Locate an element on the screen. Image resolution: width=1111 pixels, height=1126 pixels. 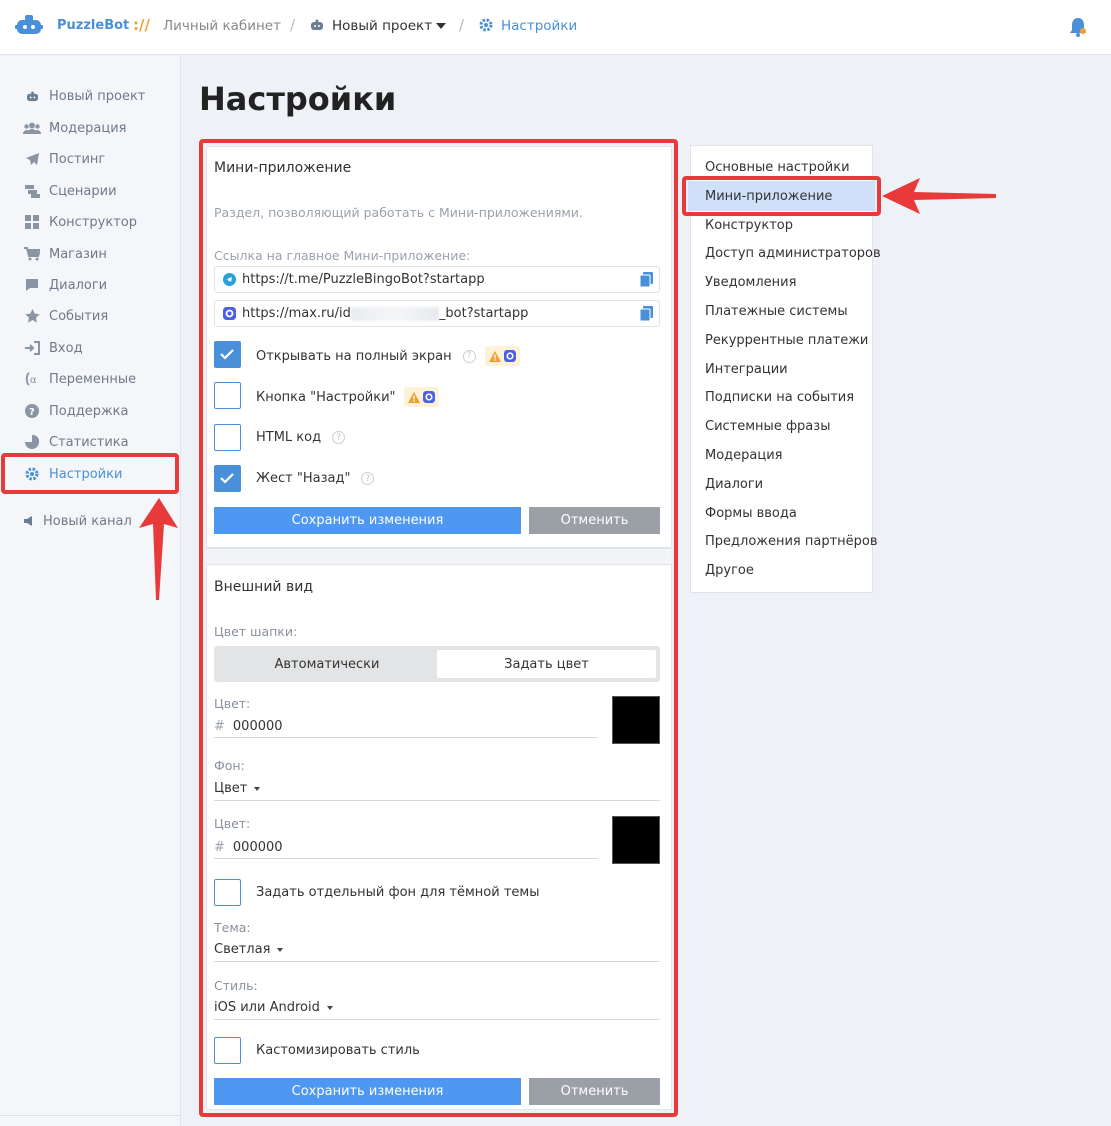
style-value: iOS или Android is located at coordinates (267, 1007).